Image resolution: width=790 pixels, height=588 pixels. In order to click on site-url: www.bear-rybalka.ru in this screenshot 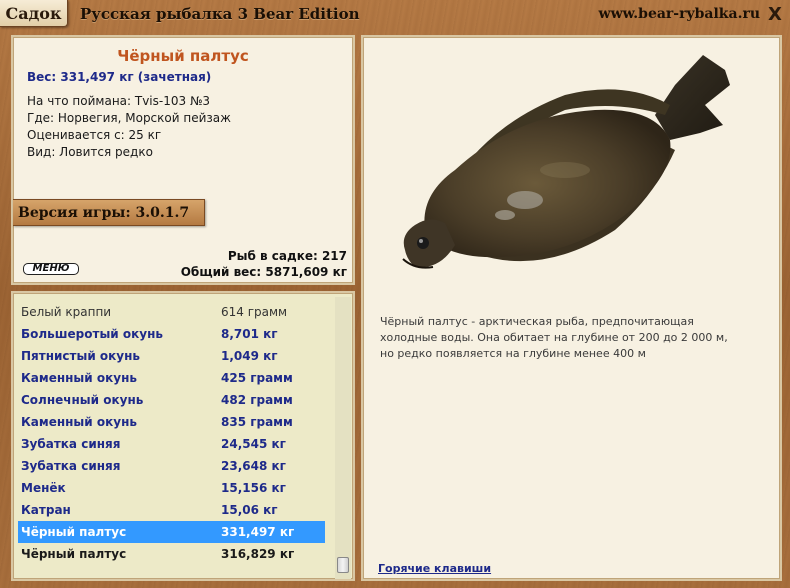, I will do `click(679, 14)`.